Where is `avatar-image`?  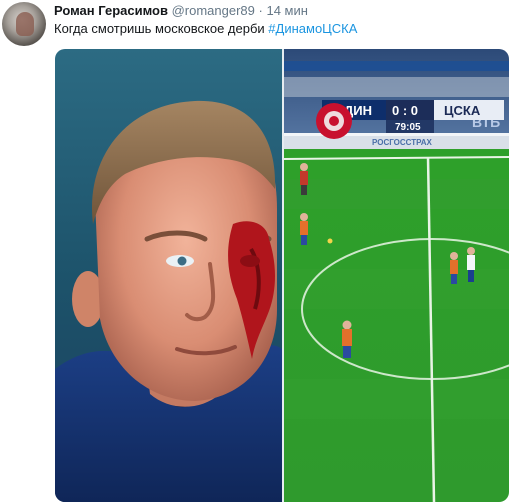
avatar-image is located at coordinates (25, 24).